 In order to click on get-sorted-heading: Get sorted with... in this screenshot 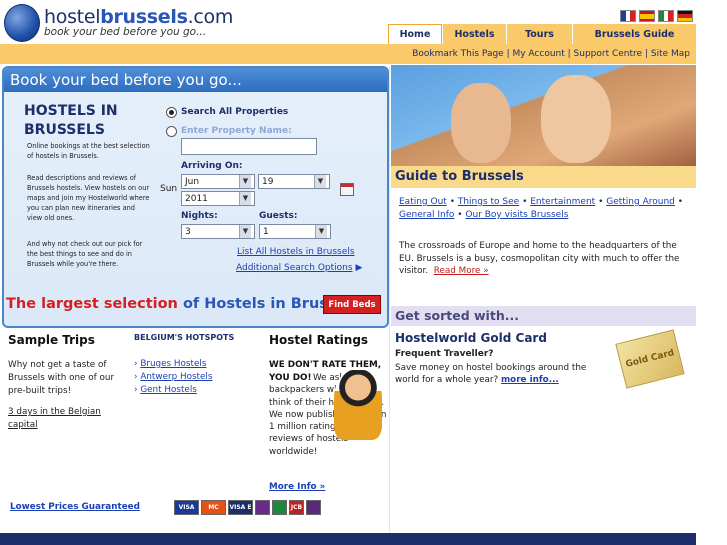, I will do `click(543, 316)`.